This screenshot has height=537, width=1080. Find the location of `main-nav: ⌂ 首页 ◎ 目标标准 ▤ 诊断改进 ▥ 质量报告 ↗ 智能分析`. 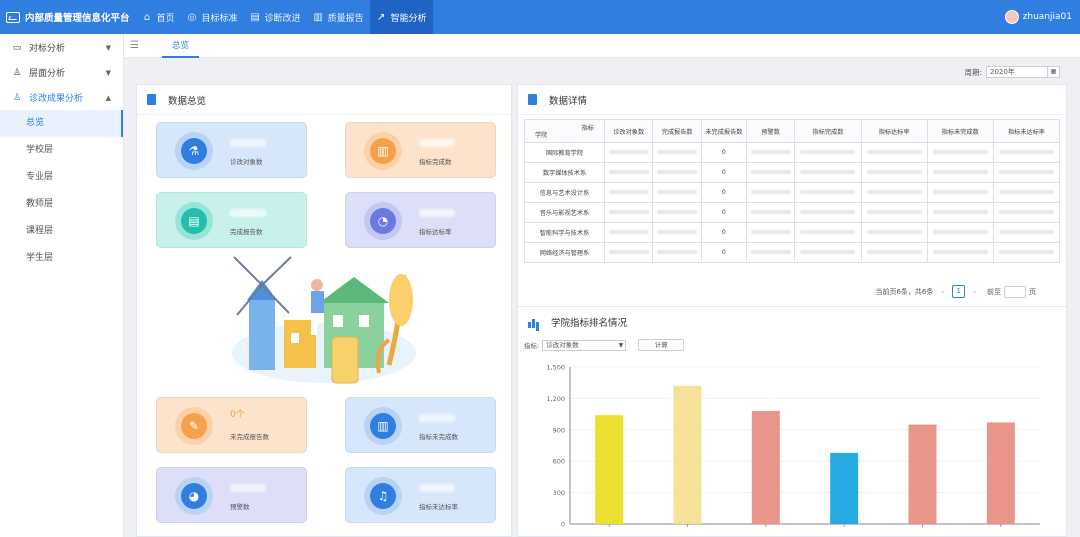

main-nav: ⌂ 首页 ◎ 目标标准 ▤ 诊断改进 ▥ 质量报告 ↗ 智能分析 is located at coordinates (284, 17).